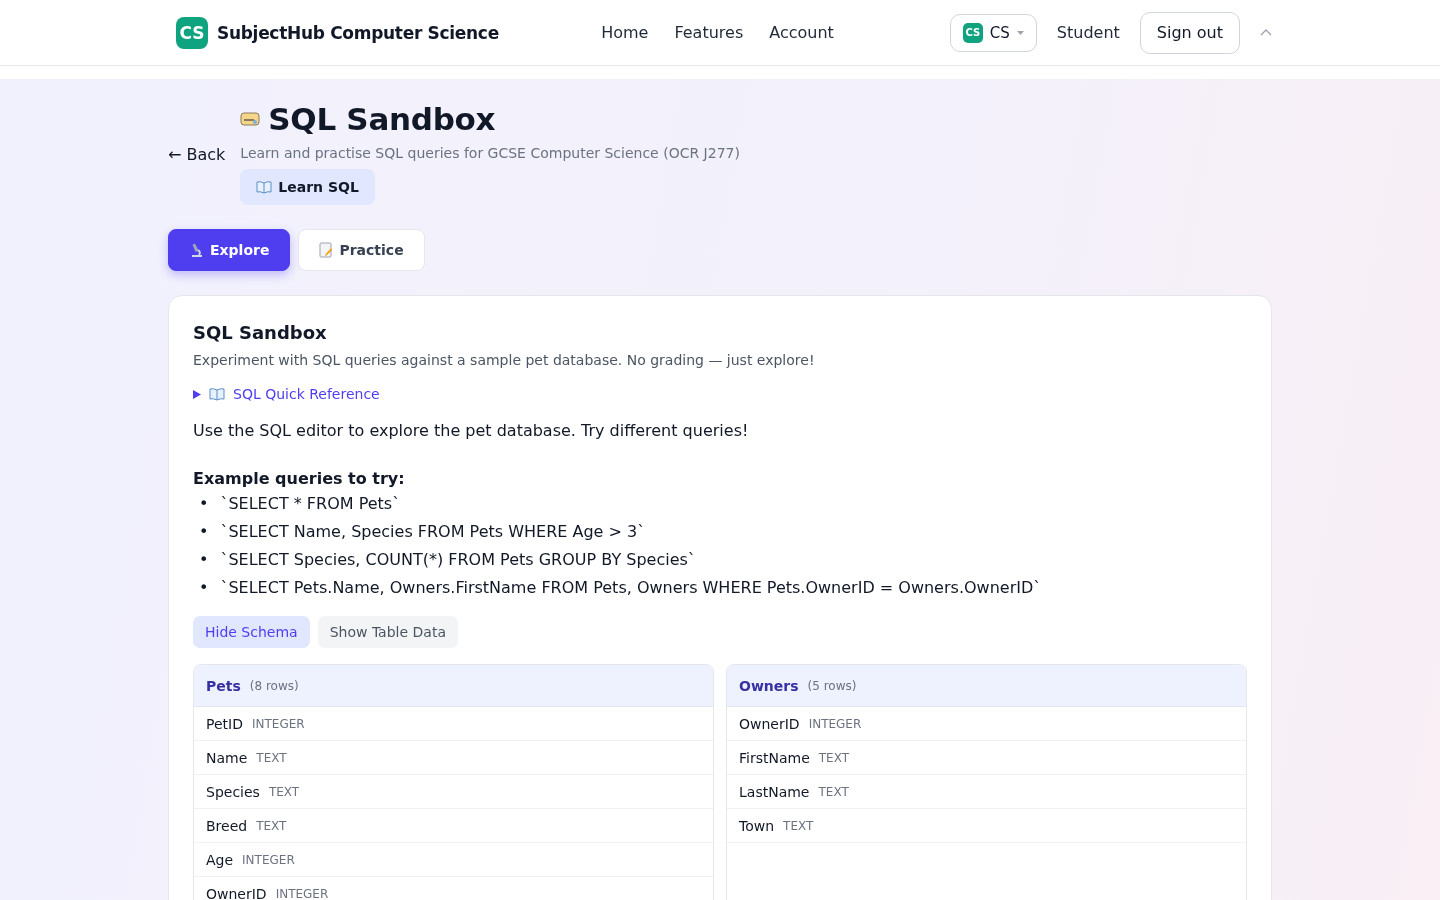  What do you see at coordinates (361, 250) in the screenshot?
I see `mode-tab: Practice` at bounding box center [361, 250].